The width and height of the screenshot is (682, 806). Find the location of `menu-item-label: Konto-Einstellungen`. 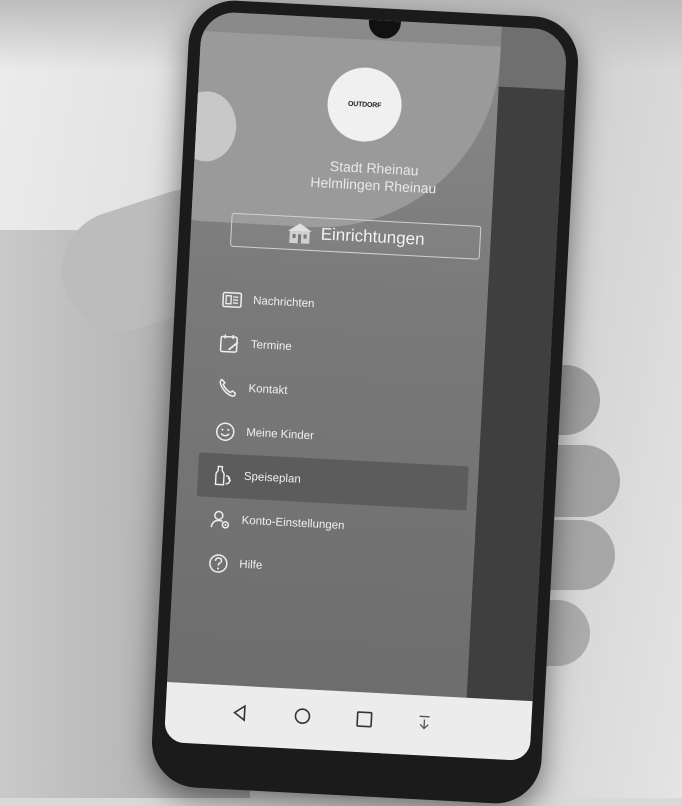

menu-item-label: Konto-Einstellungen is located at coordinates (292, 523).